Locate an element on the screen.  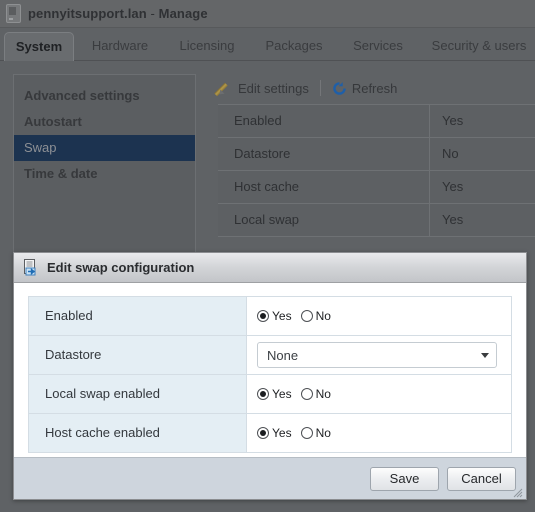
edit-document-icon is located at coordinates (31, 267).